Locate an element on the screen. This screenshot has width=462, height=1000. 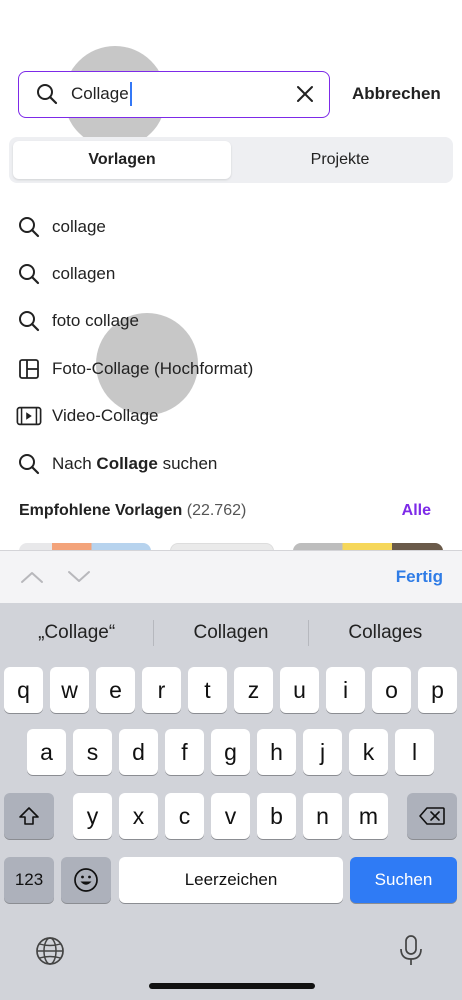
cancel-button: Abbrechen is located at coordinates (396, 94).